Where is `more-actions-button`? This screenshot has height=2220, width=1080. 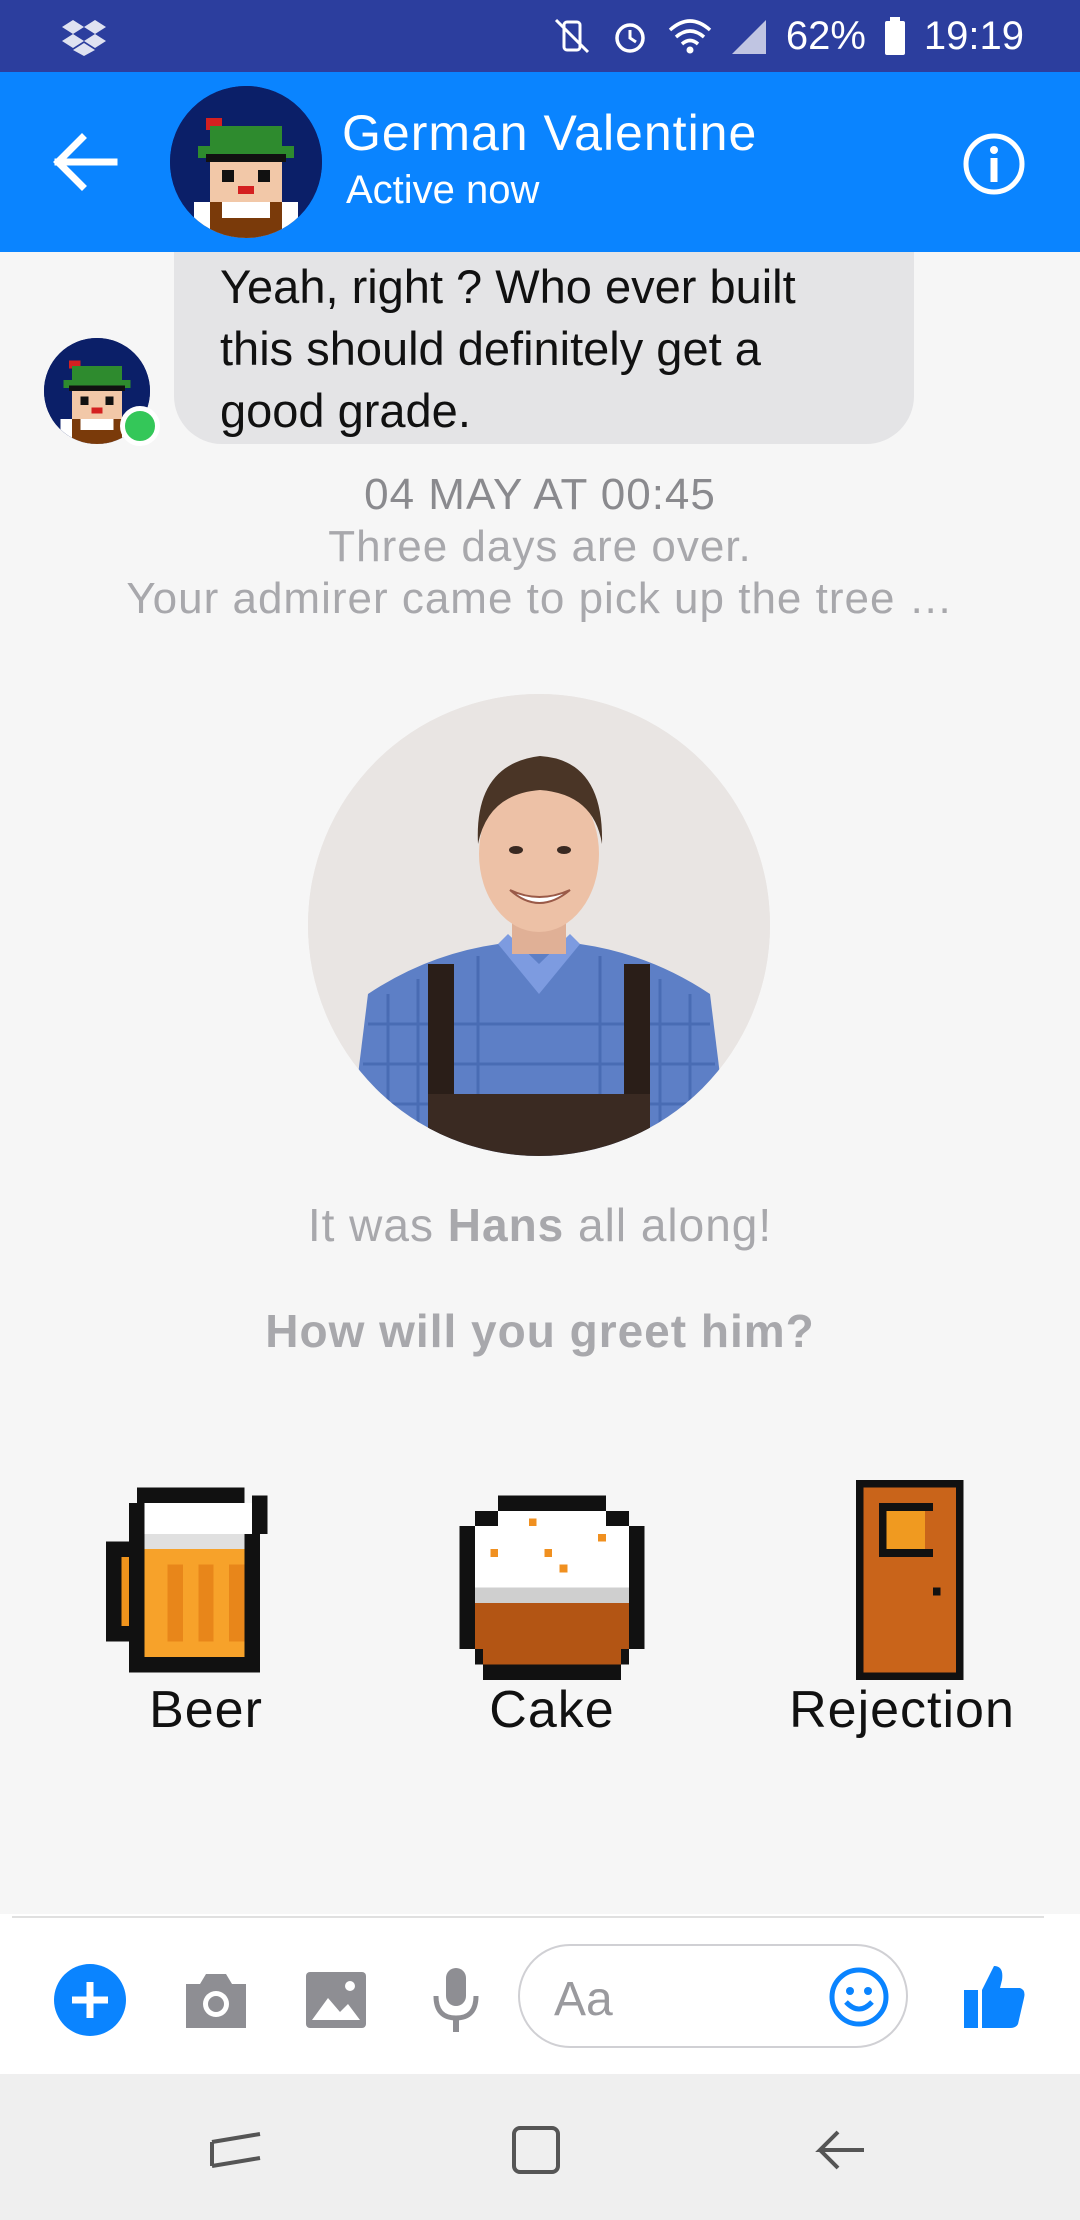
more-actions-button is located at coordinates (90, 2000).